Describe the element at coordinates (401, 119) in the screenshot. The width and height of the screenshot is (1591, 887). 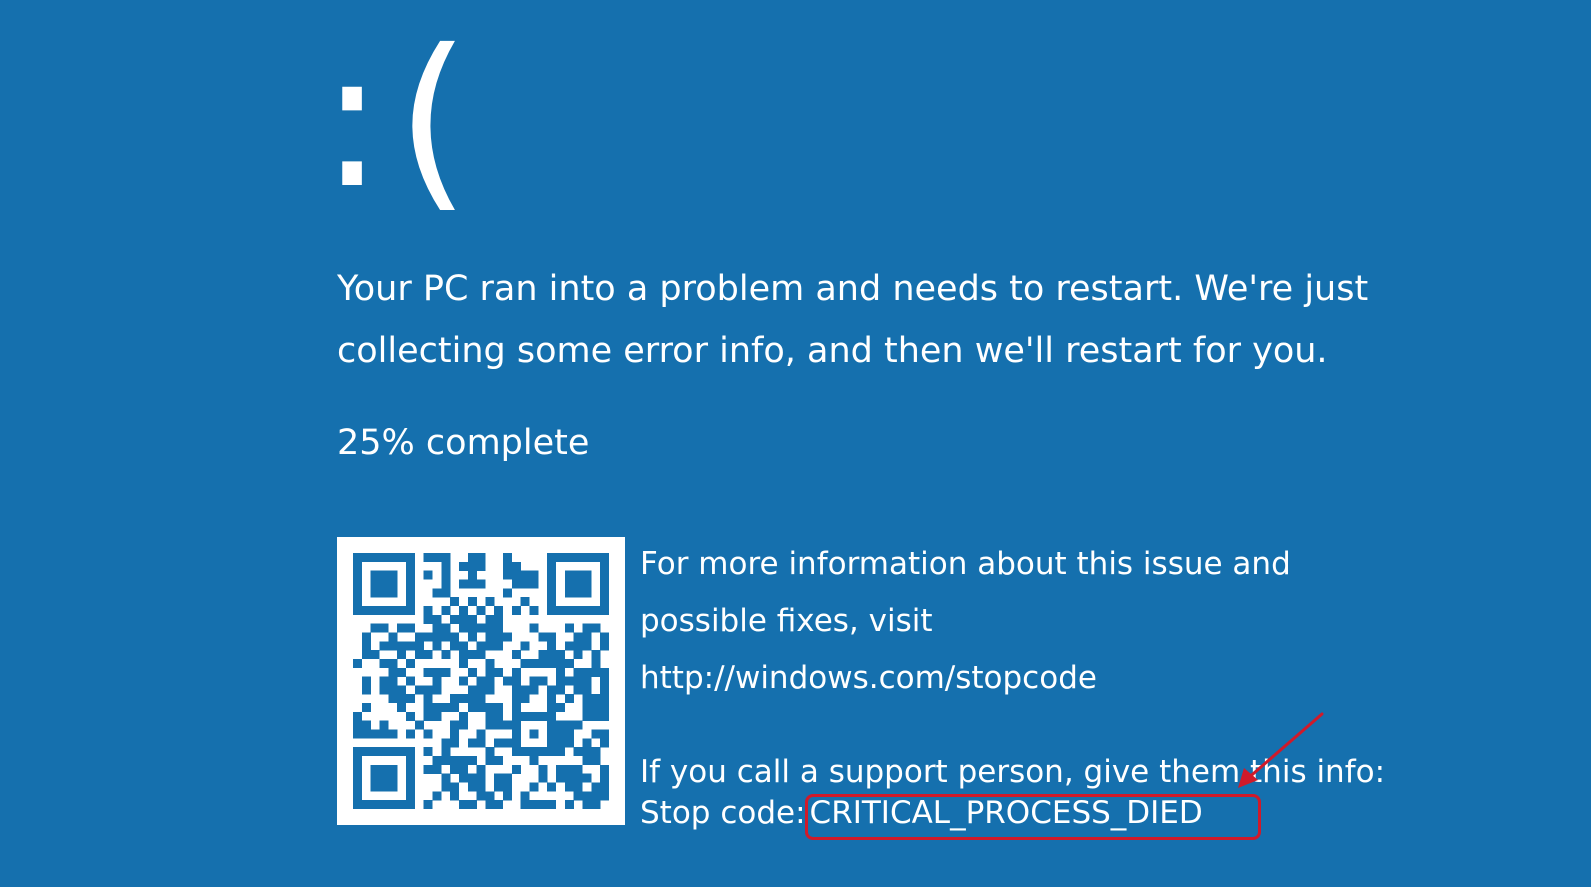
I see `sad-face-emoticon: :(` at that location.